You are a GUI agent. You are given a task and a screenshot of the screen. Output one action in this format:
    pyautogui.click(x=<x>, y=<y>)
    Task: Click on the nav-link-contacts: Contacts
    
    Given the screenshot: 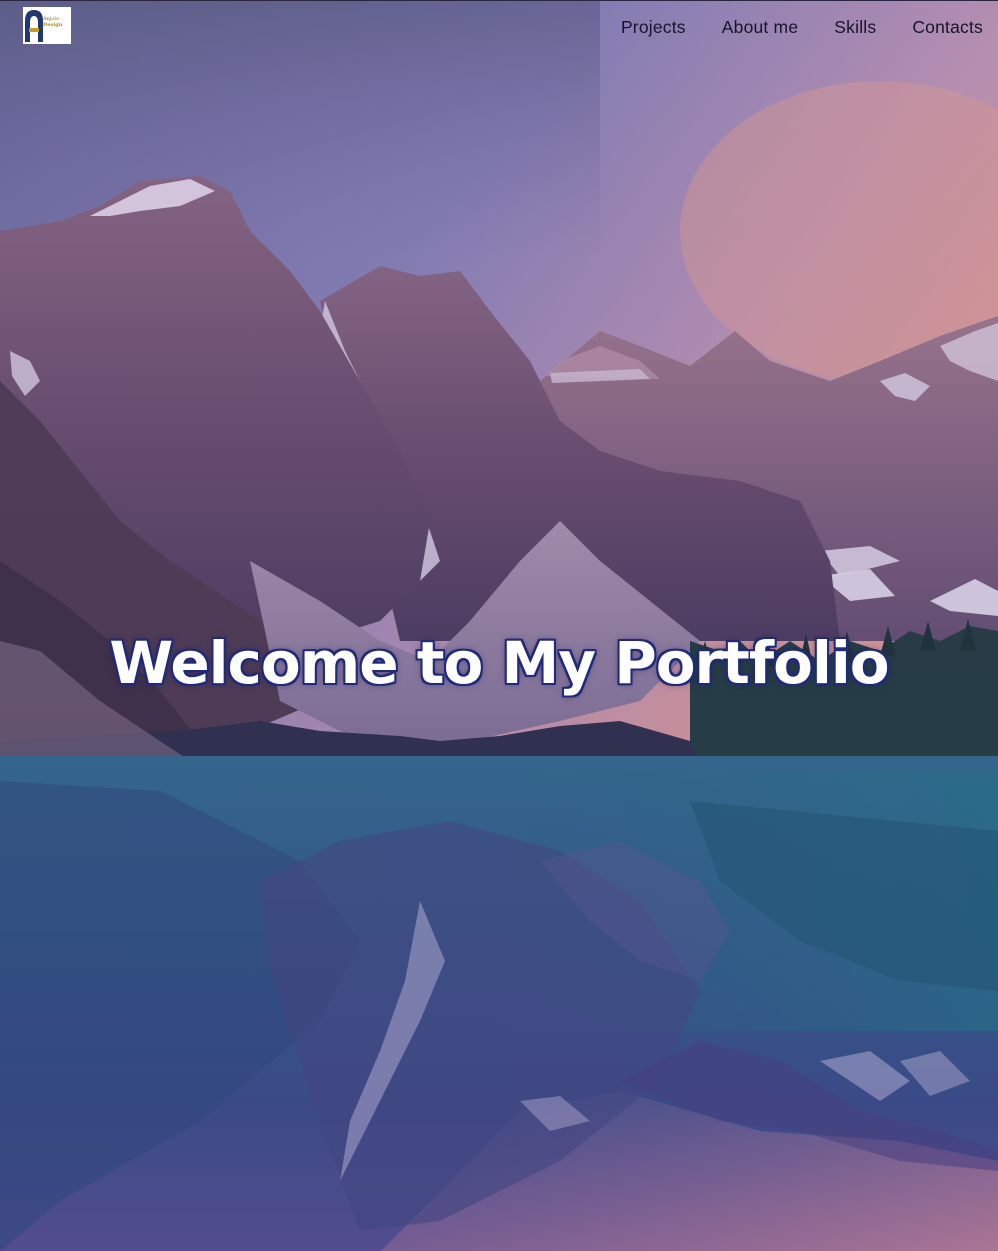 What is the action you would take?
    pyautogui.click(x=947, y=27)
    